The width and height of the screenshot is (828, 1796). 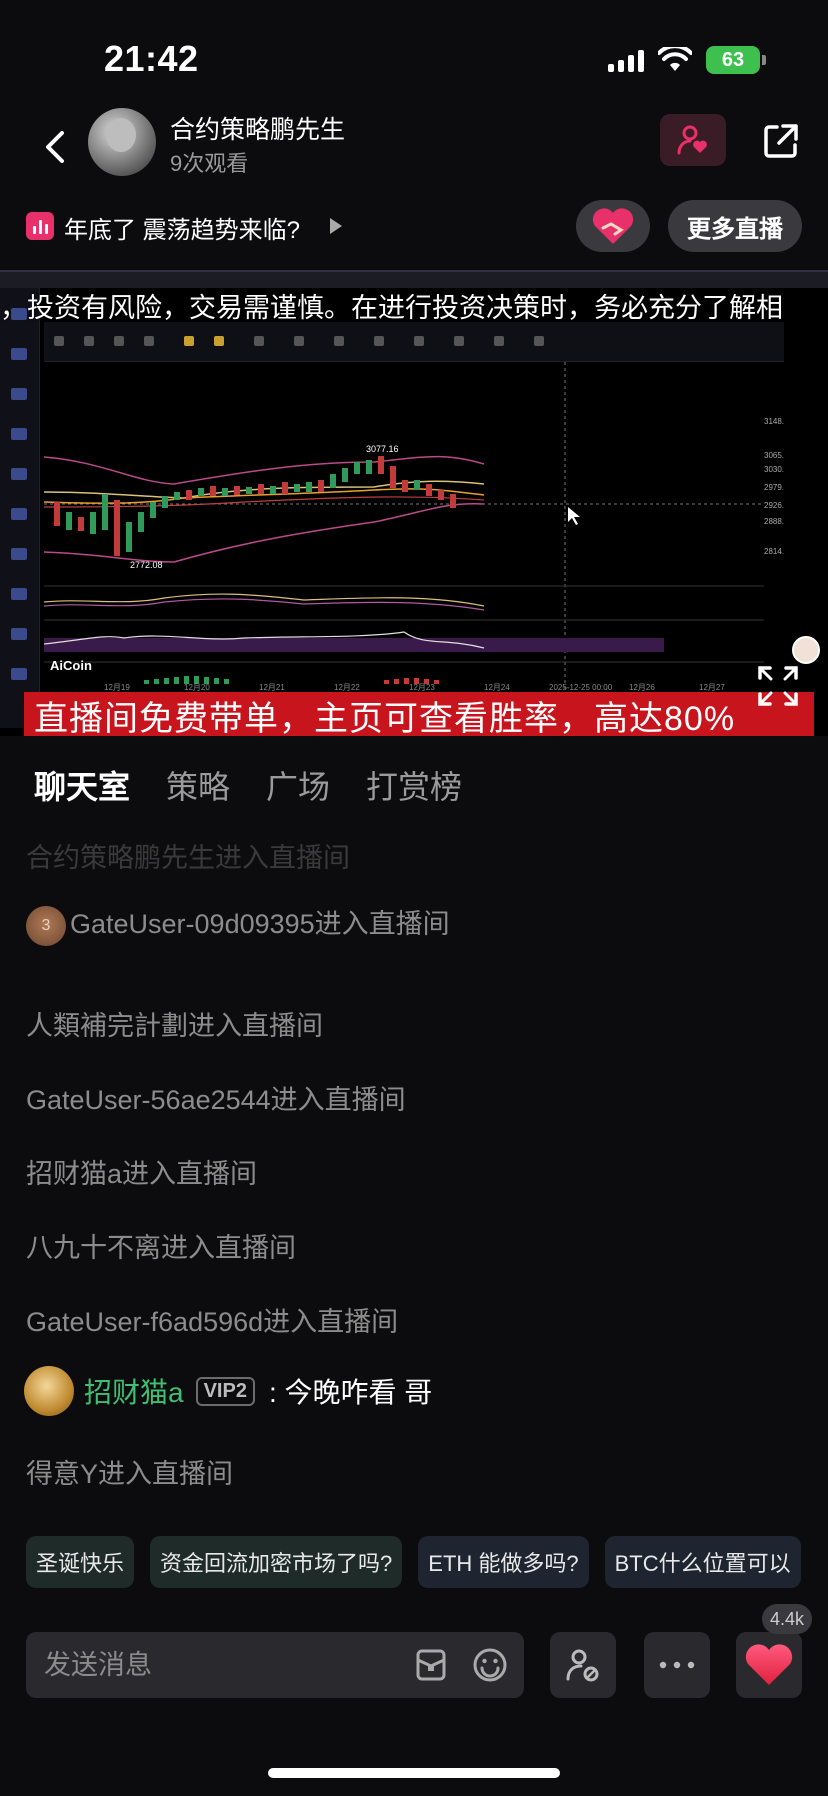 I want to click on person-heart-icon, so click(x=692, y=140).